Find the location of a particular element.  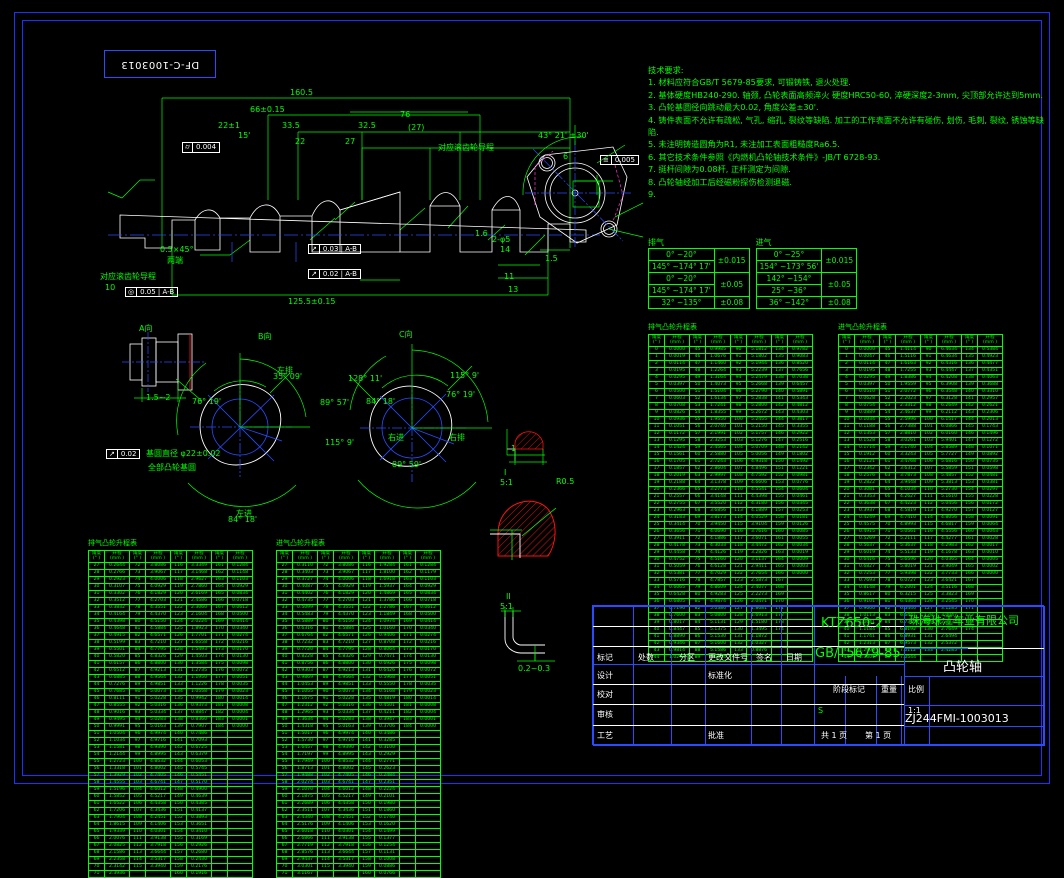

cell-angle: 121 is located at coordinates (366, 600).